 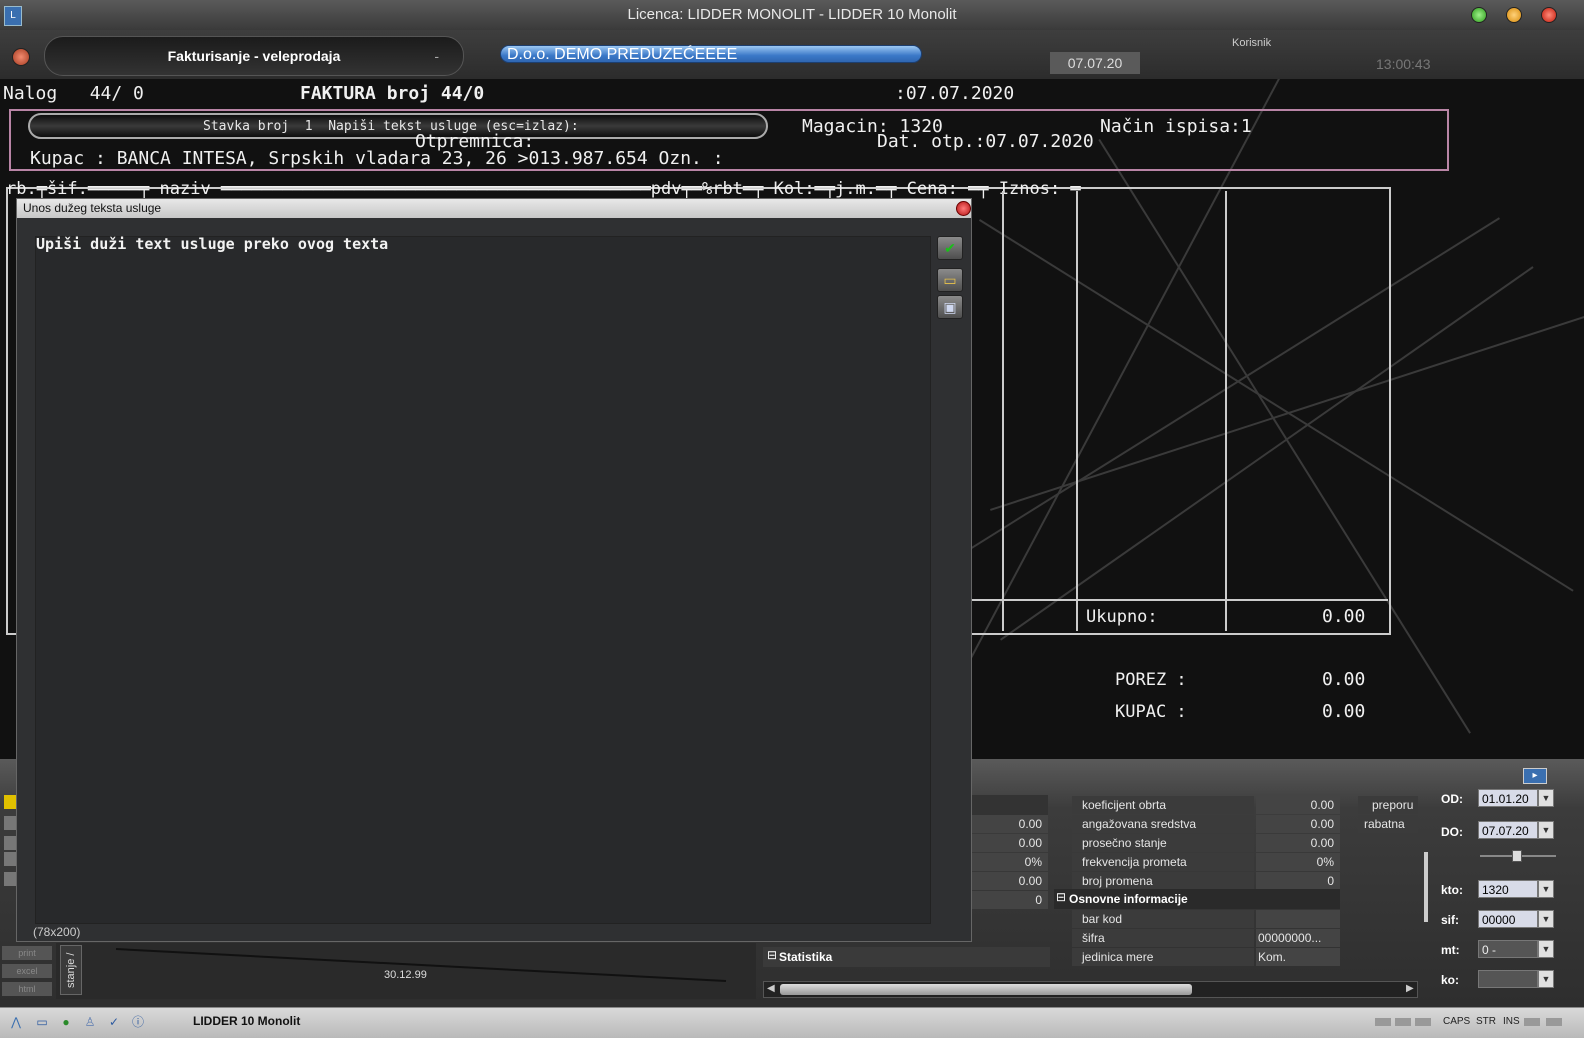 I want to click on stats-row: frekvencija prometa 0%, so click(x=1206, y=862).